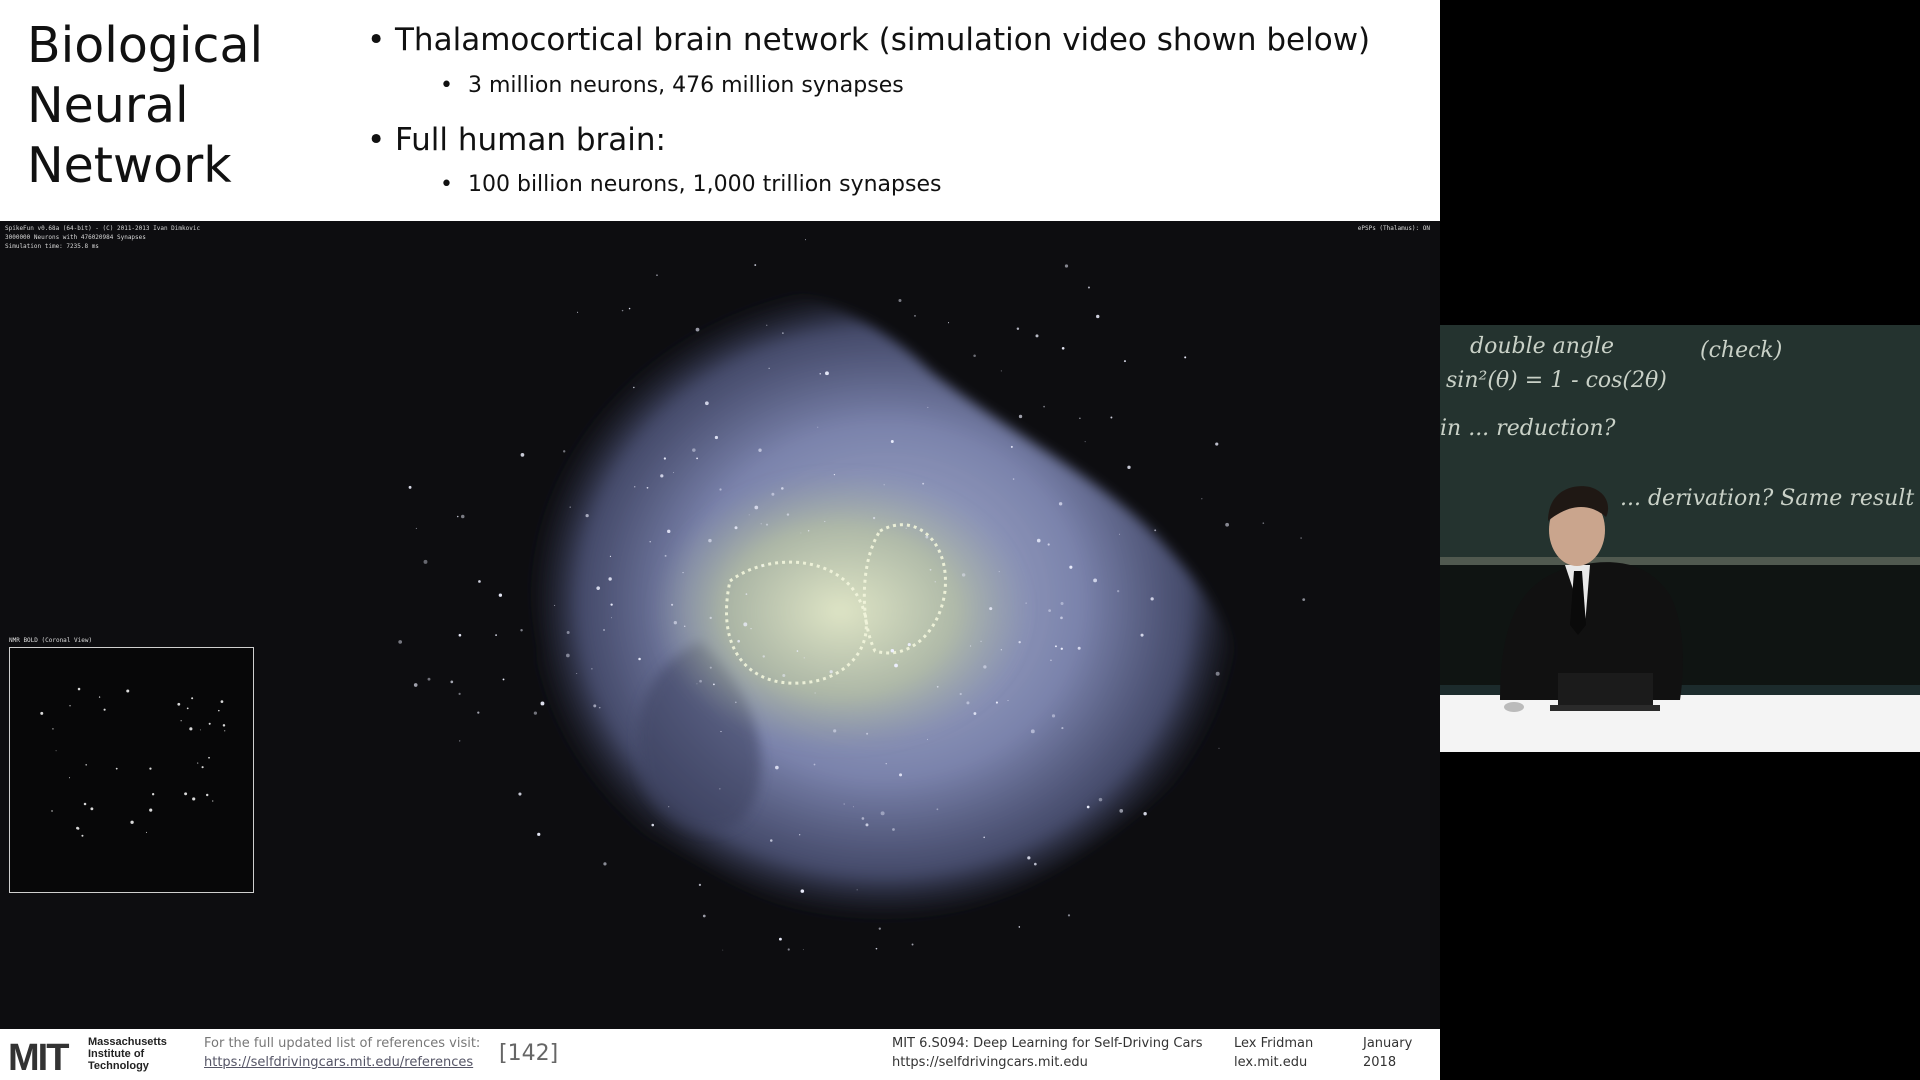 Image resolution: width=1920 pixels, height=1080 pixels. What do you see at coordinates (38, 1058) in the screenshot?
I see `mit-logo: MIT` at bounding box center [38, 1058].